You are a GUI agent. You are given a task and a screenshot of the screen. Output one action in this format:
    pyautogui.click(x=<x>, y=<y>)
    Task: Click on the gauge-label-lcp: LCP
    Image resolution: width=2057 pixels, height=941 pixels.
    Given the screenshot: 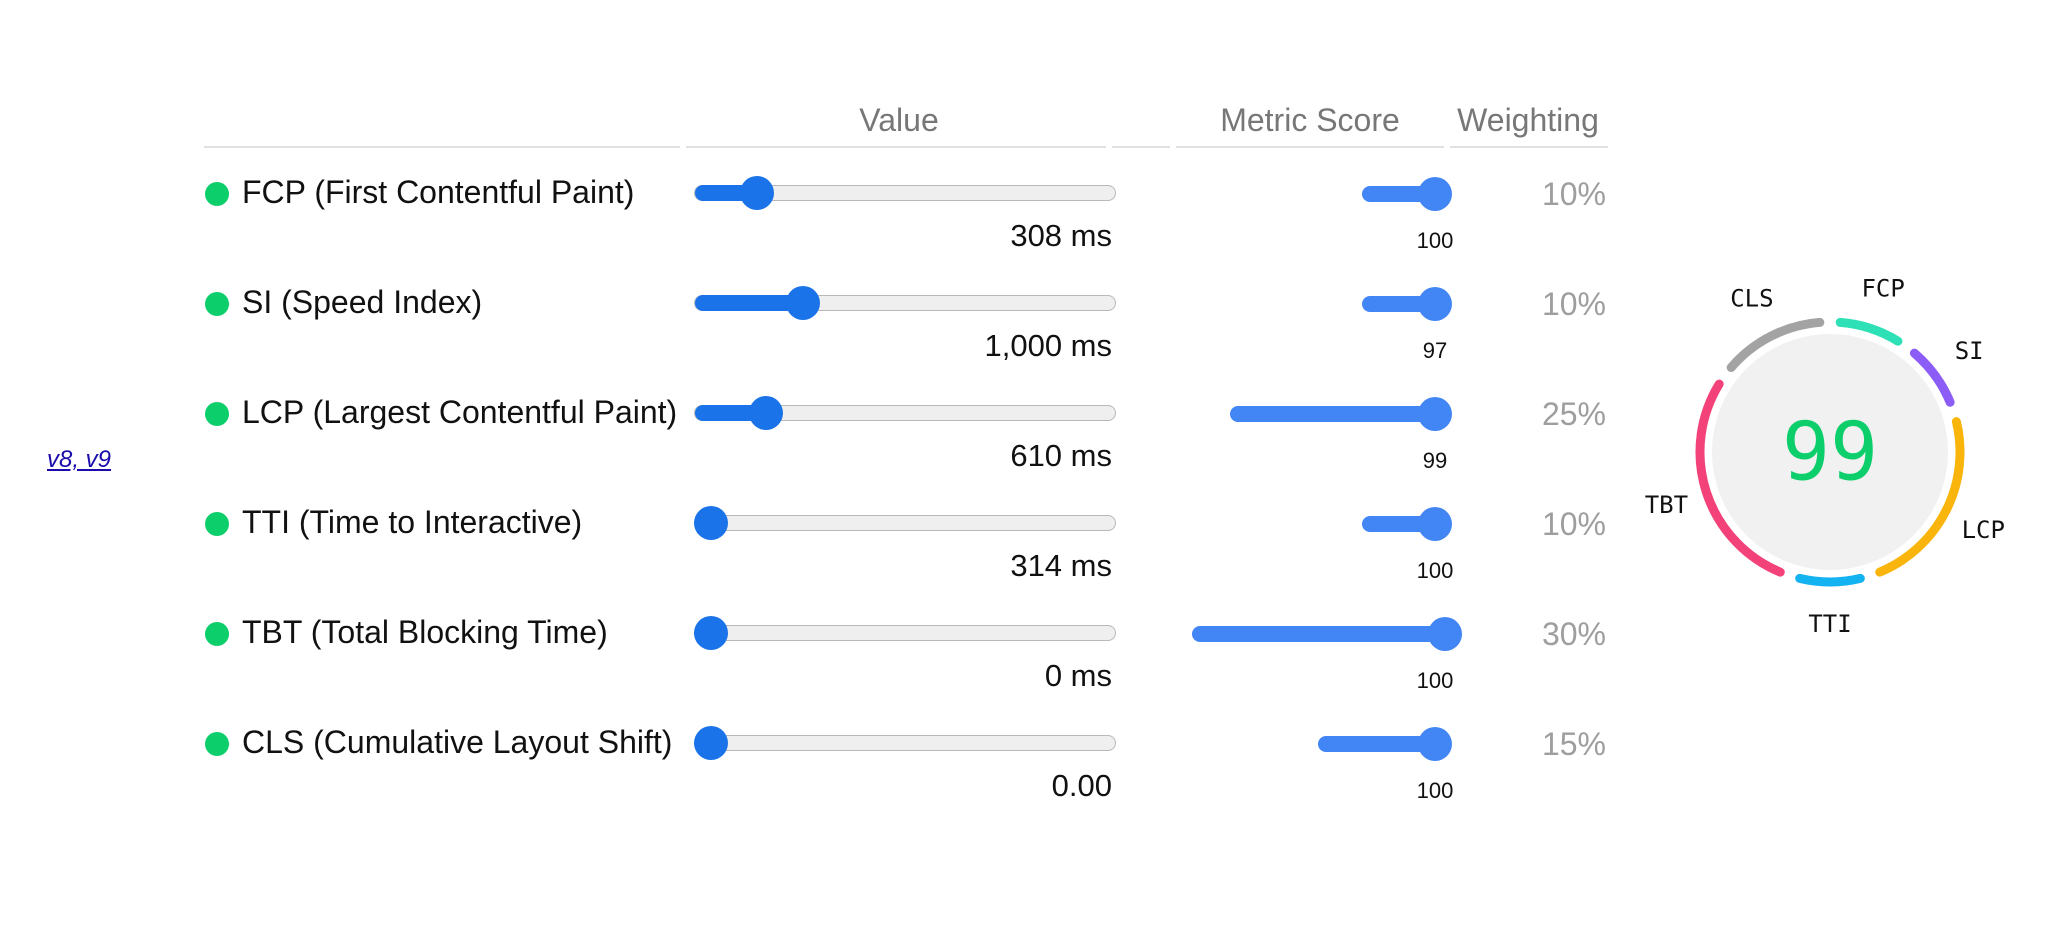 What is the action you would take?
    pyautogui.click(x=1983, y=530)
    